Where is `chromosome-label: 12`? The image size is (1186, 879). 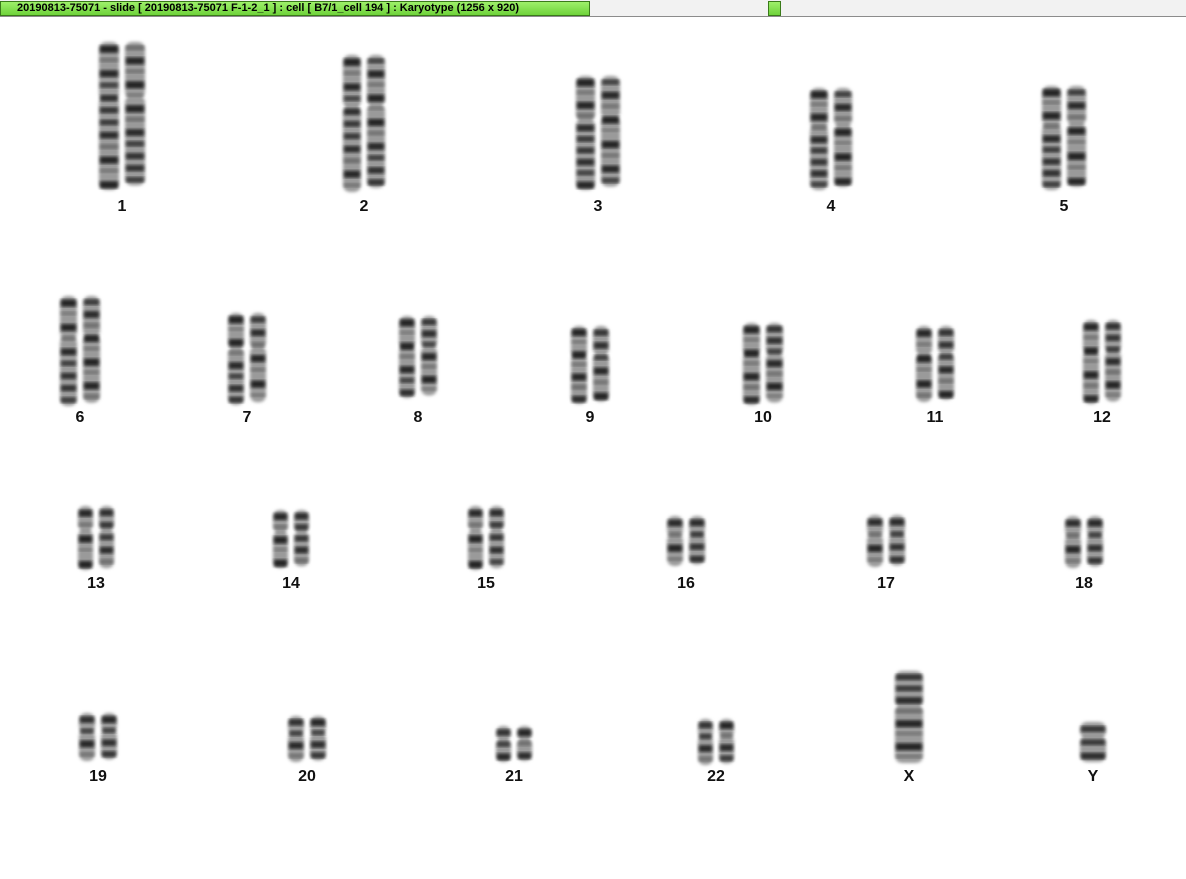 chromosome-label: 12 is located at coordinates (1102, 417).